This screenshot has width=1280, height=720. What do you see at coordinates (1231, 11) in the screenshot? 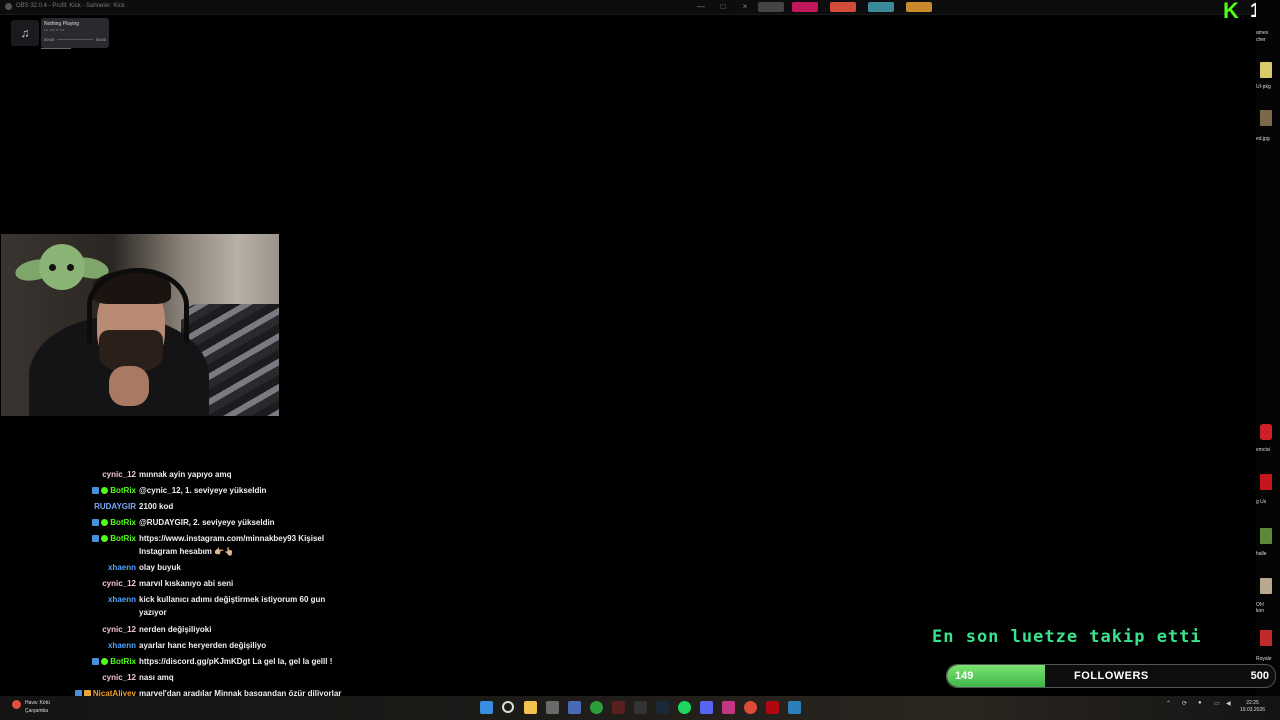
I see `kick-logo-icon: K` at bounding box center [1231, 11].